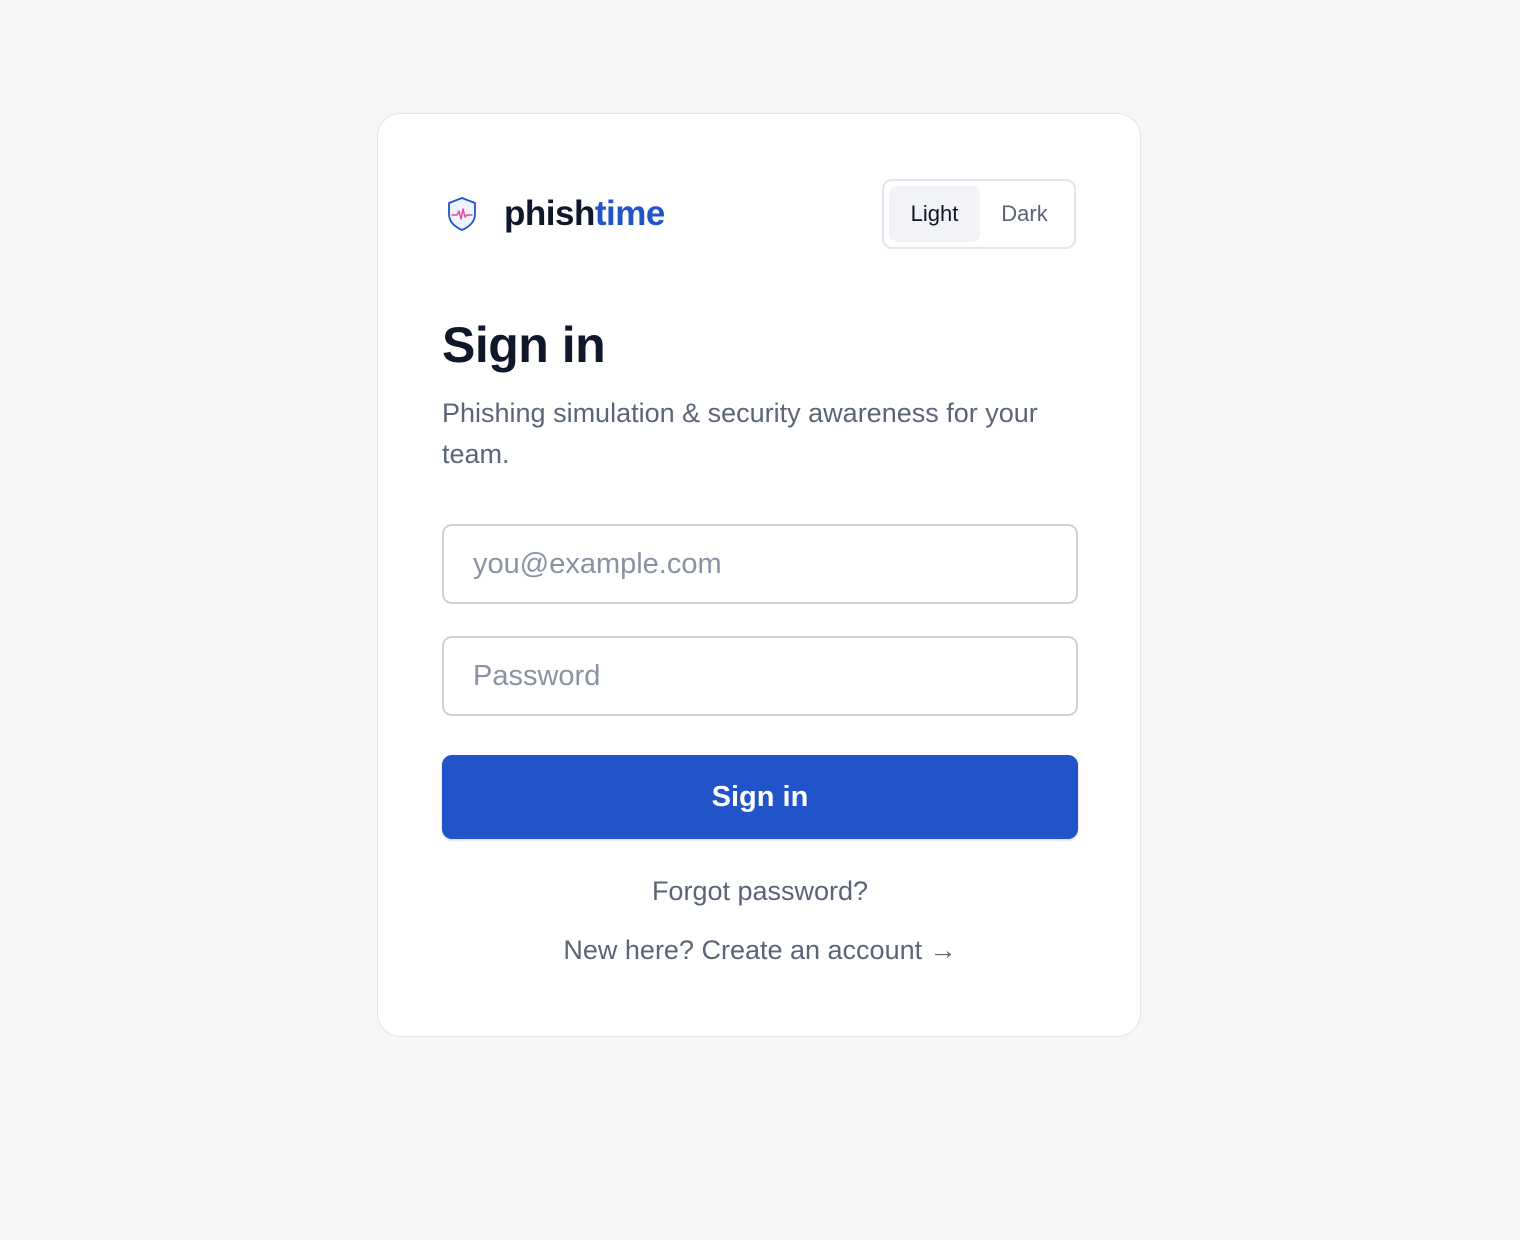 The width and height of the screenshot is (1520, 1240). What do you see at coordinates (760, 797) in the screenshot?
I see `sign-in-button: Sign in` at bounding box center [760, 797].